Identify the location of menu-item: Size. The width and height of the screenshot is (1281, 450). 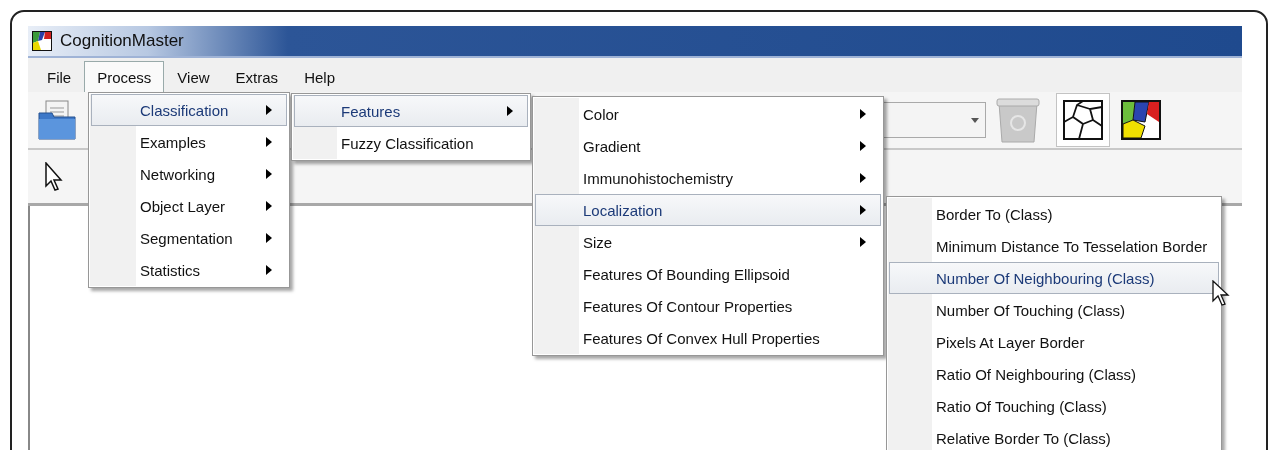
(708, 242).